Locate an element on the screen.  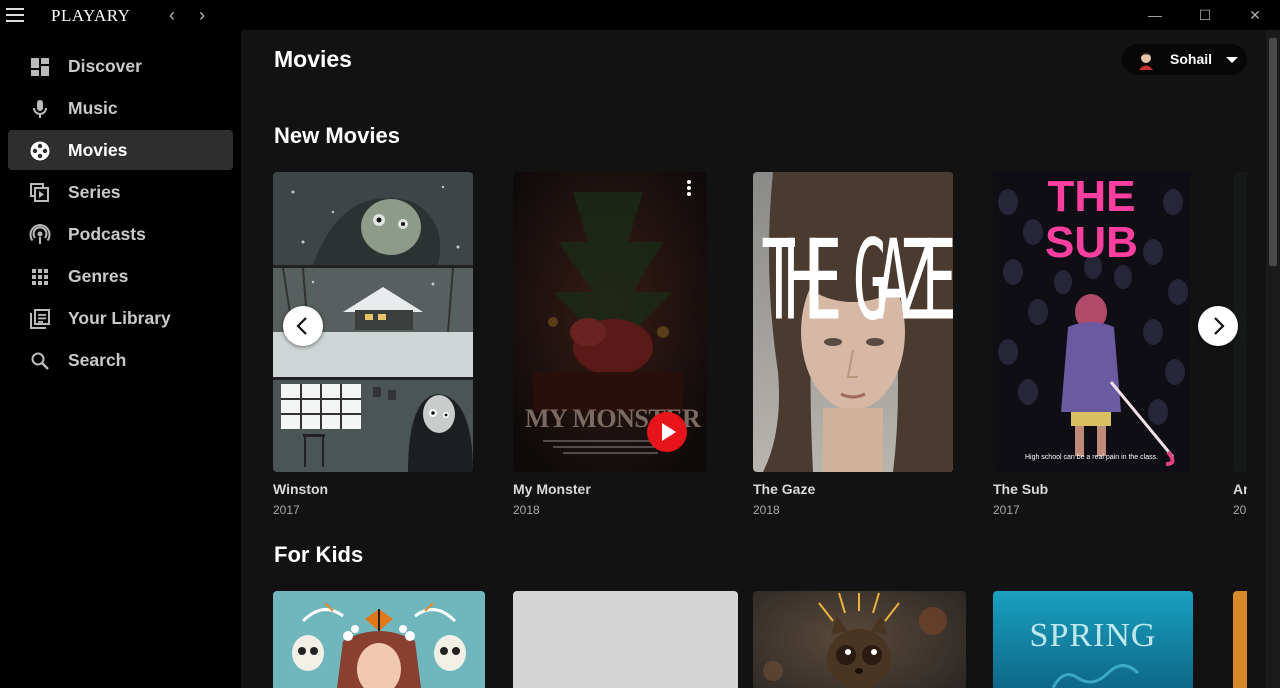
card-title: My Monster is located at coordinates (552, 489).